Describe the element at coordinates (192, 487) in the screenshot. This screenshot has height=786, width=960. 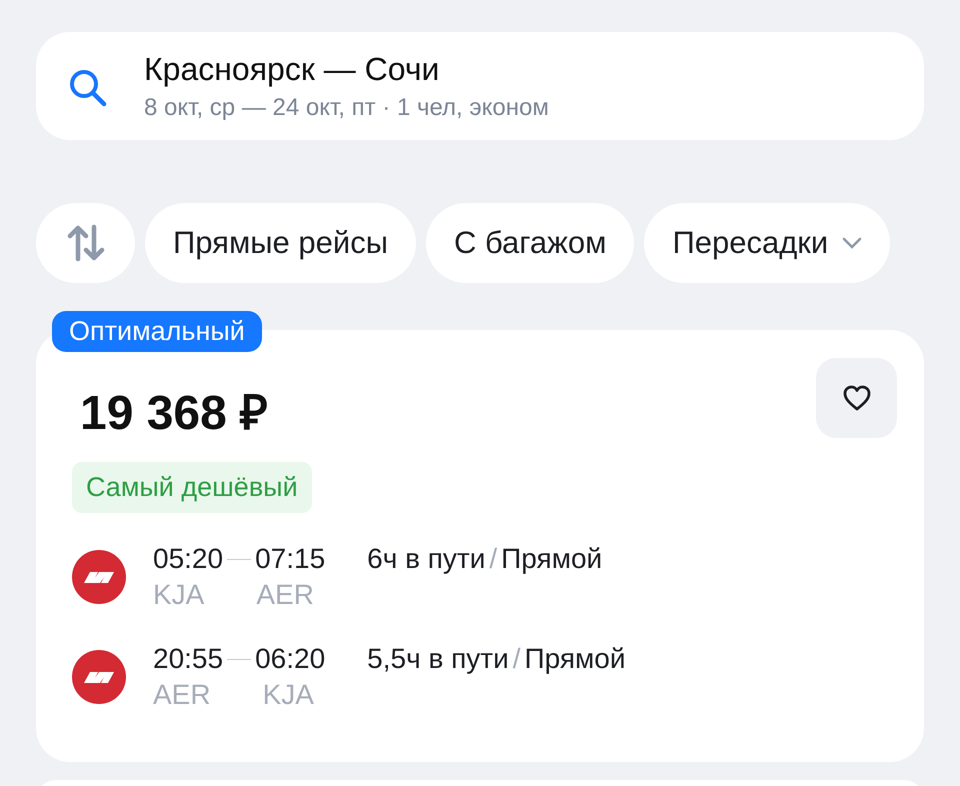
I see `cheapest-tag: Самый дешёвый` at that location.